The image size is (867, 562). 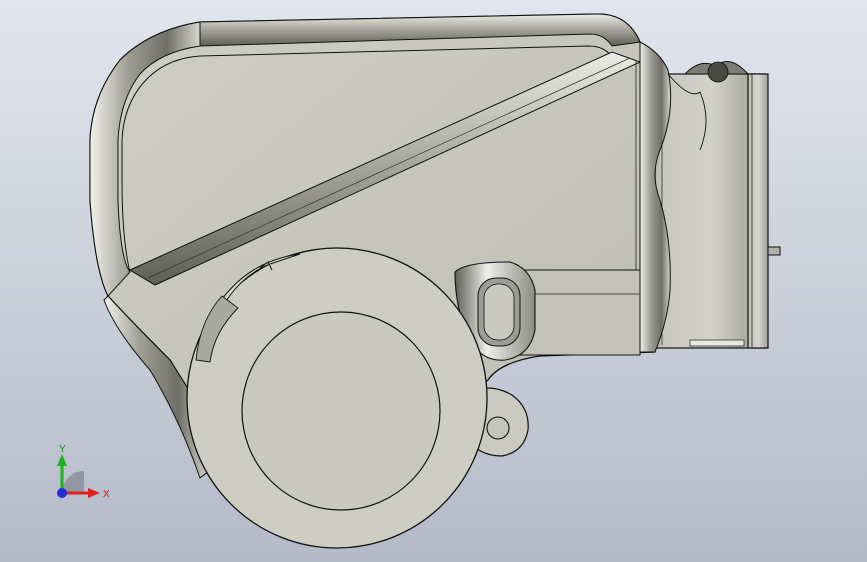 I want to click on x-axis-arrow, so click(x=94, y=493).